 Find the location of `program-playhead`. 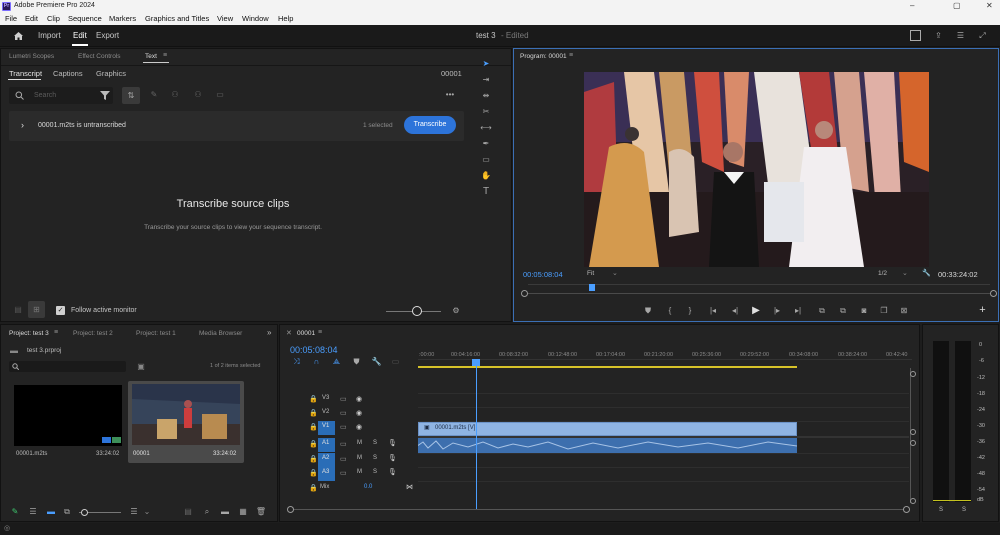

program-playhead is located at coordinates (592, 287).